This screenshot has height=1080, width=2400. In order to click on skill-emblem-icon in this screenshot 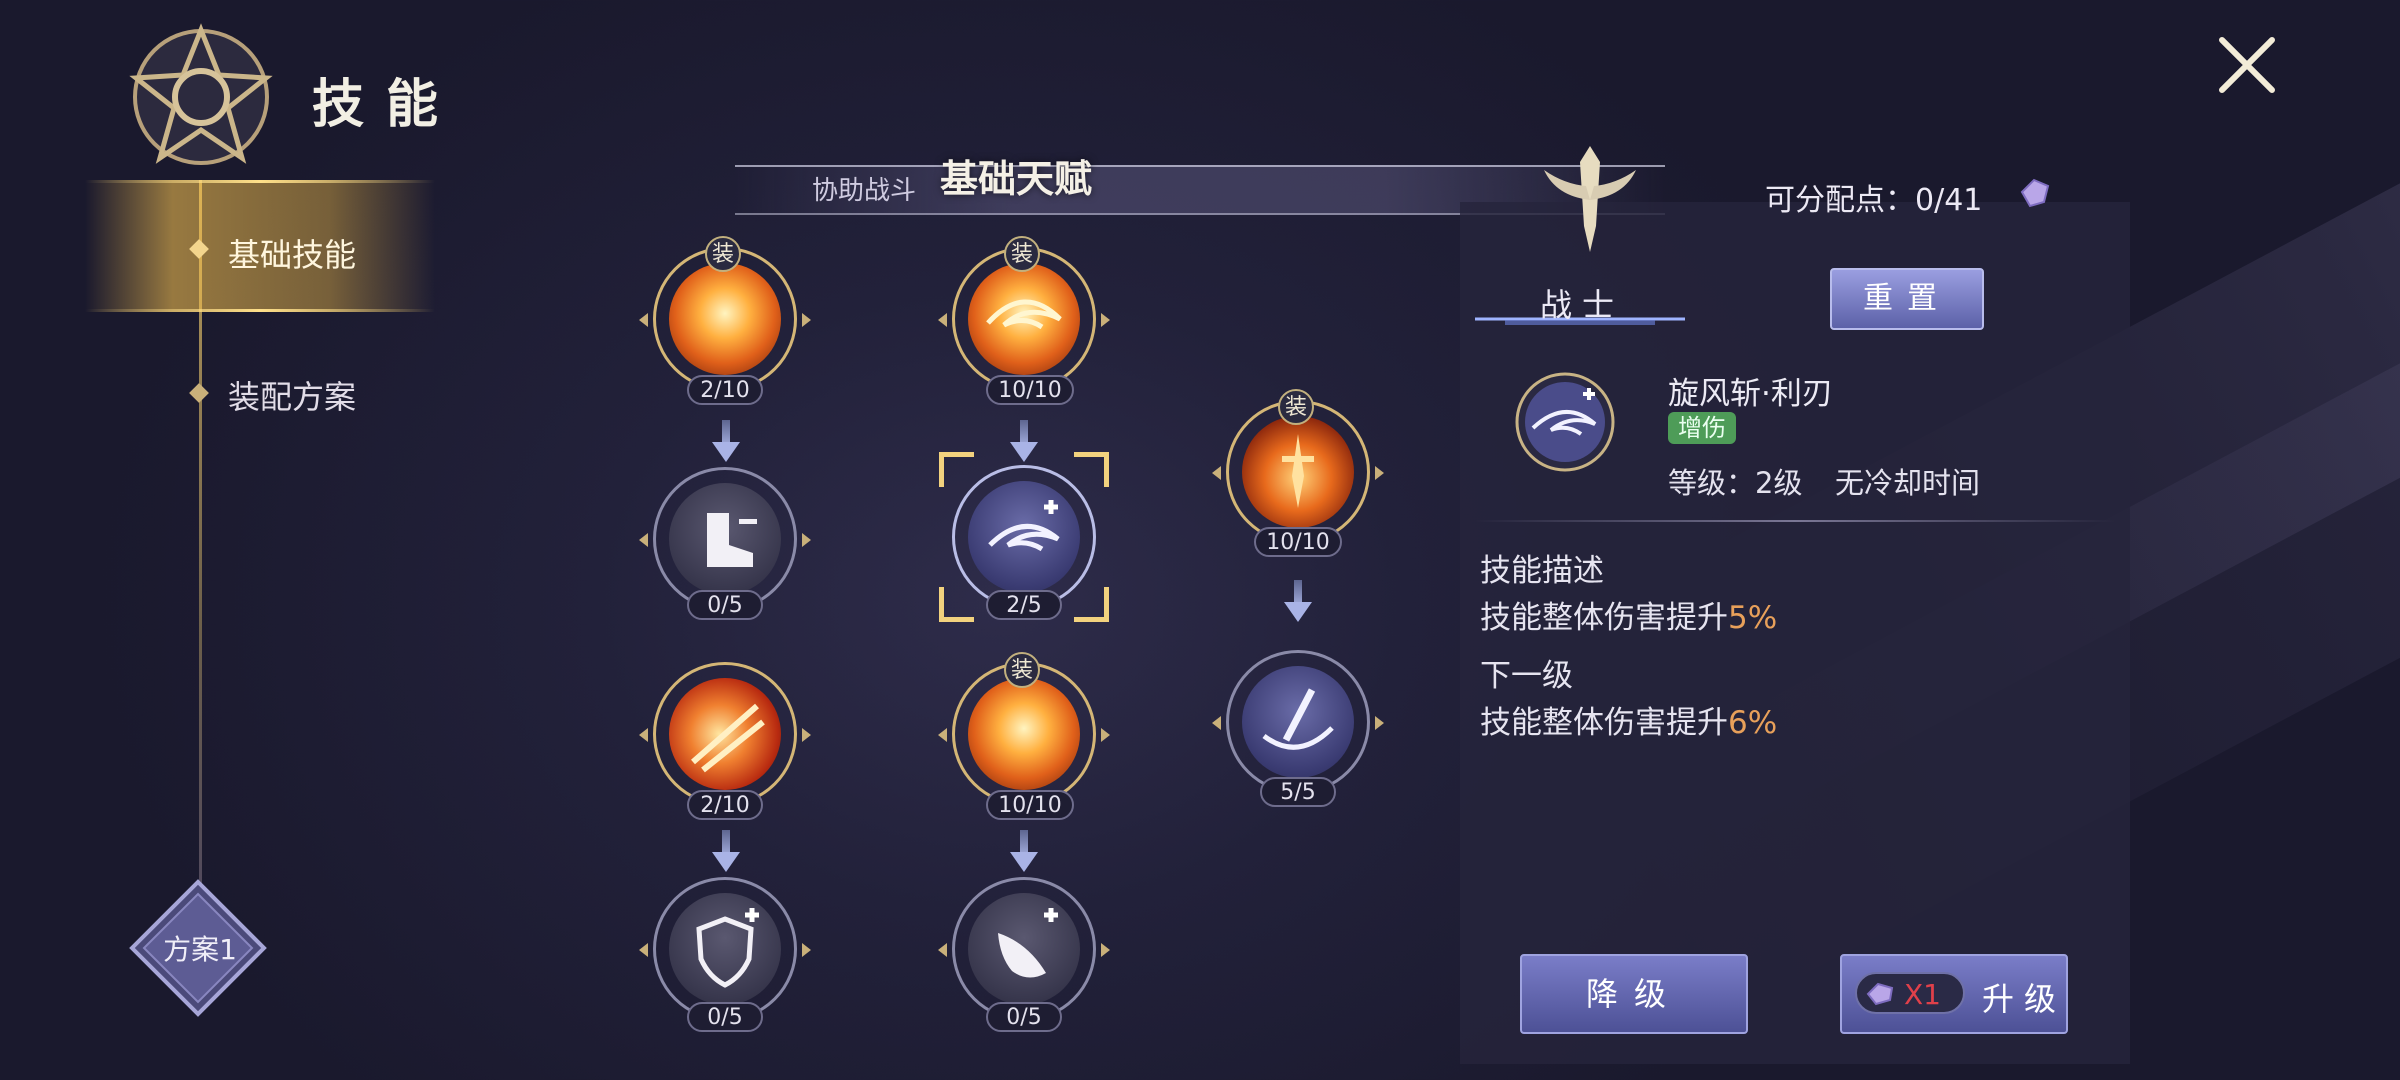, I will do `click(201, 94)`.